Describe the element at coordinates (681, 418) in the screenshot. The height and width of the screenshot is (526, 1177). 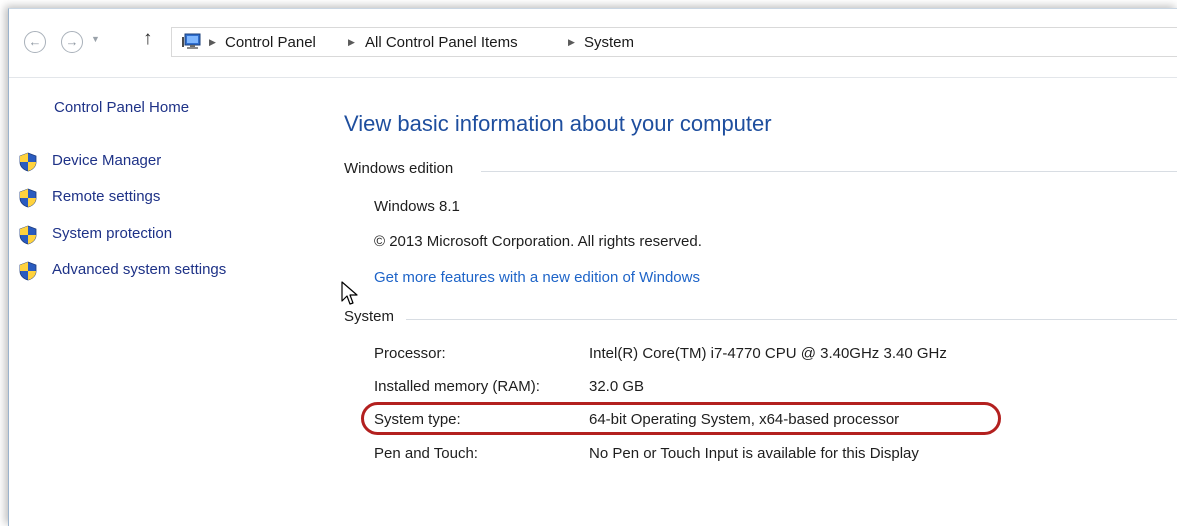
I see `highlight-annotation` at that location.